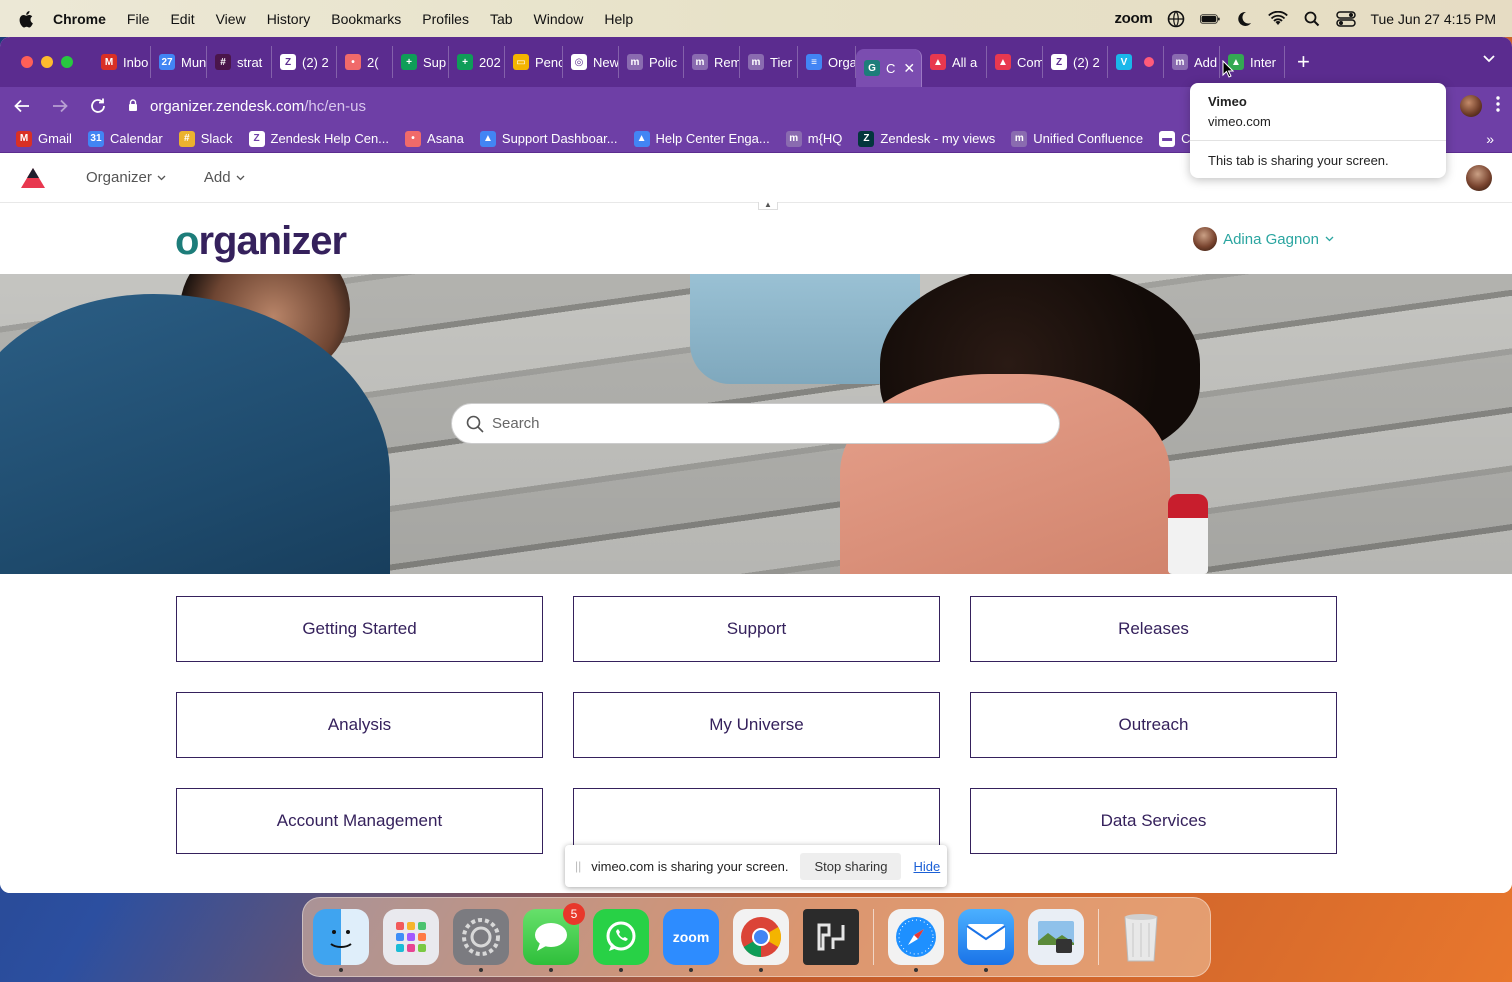 Image resolution: width=1512 pixels, height=982 pixels. Describe the element at coordinates (359, 725) in the screenshot. I see `category-button: Analysis` at that location.